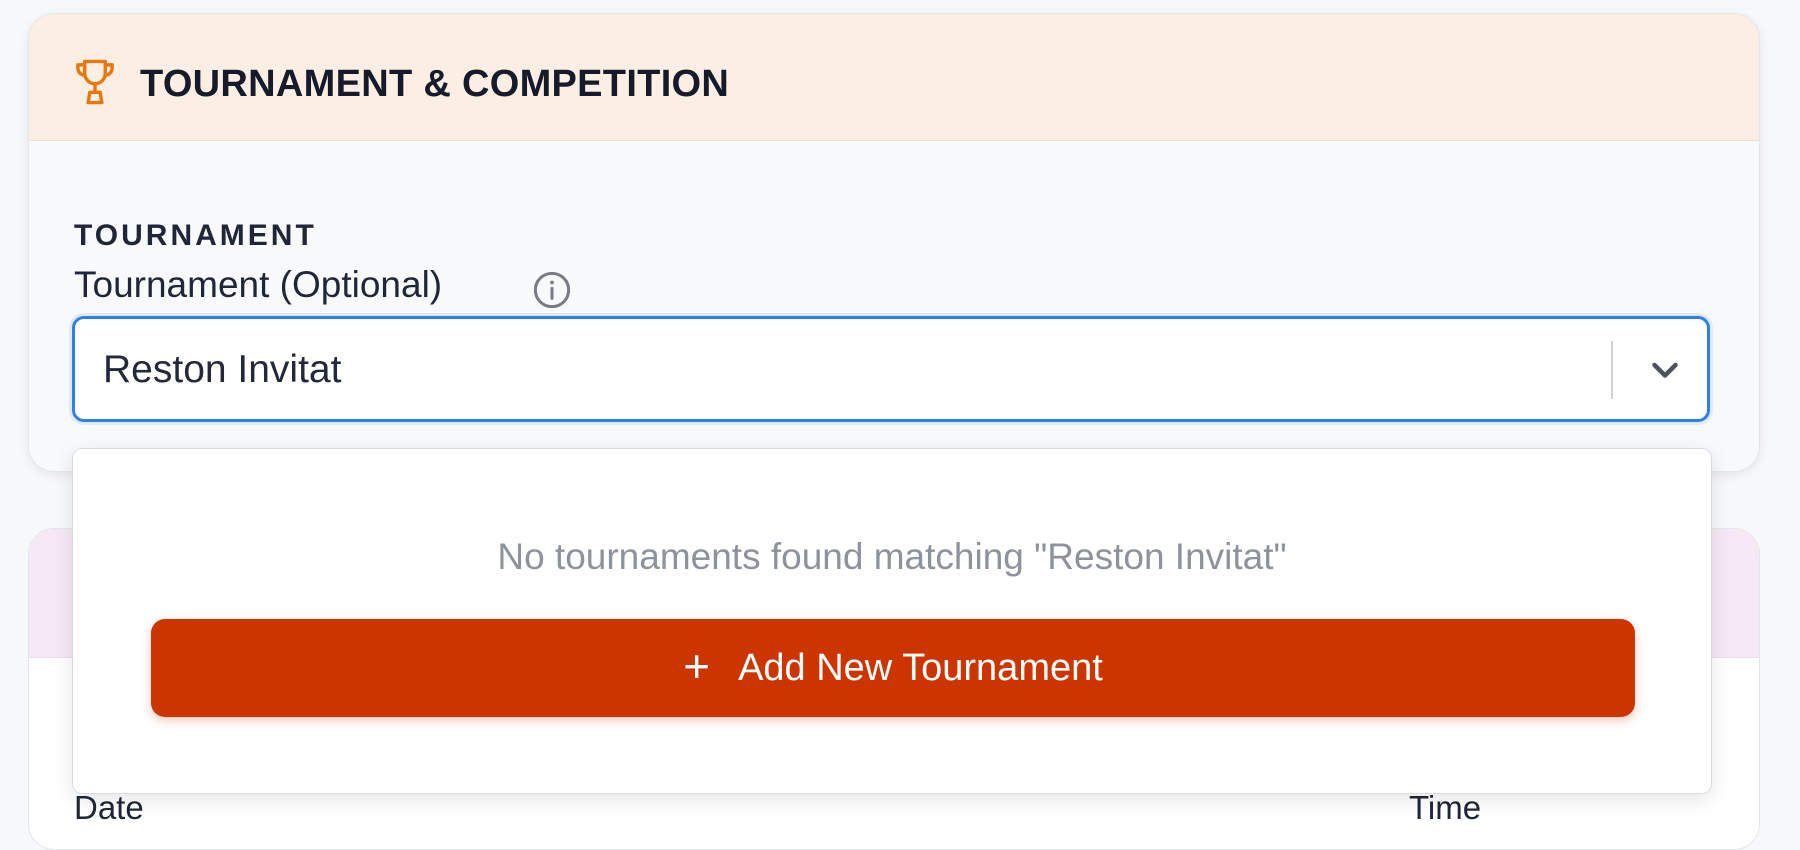 This screenshot has height=850, width=1800. Describe the element at coordinates (552, 290) in the screenshot. I see `info-icon` at that location.